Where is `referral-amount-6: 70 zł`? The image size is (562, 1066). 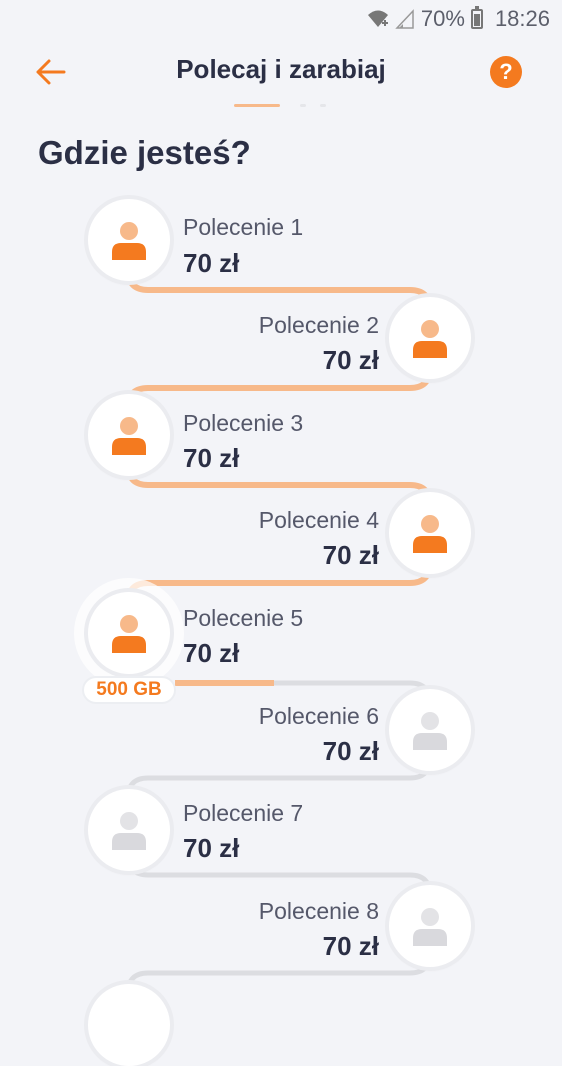 referral-amount-6: 70 zł is located at coordinates (350, 751).